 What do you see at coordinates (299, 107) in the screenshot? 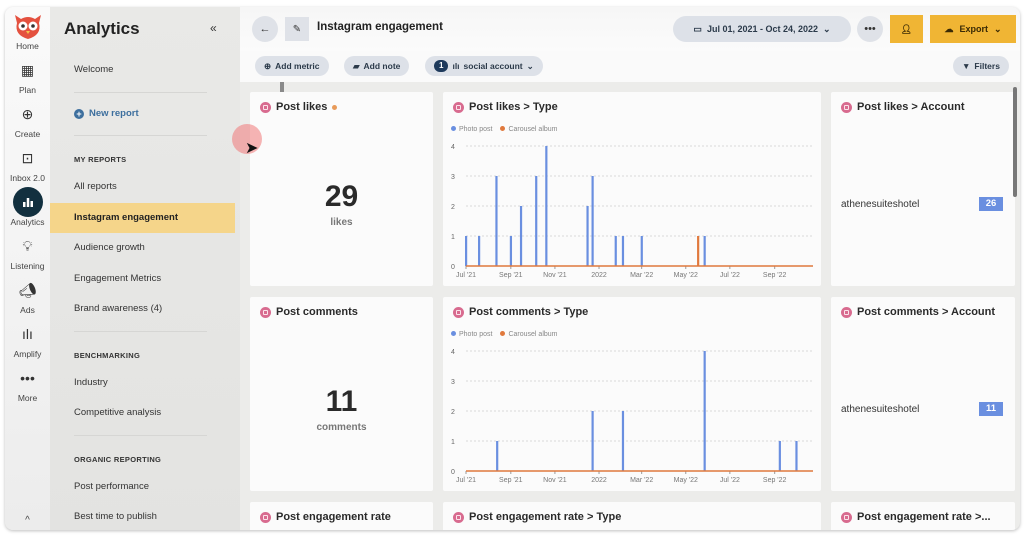
I see `card-title: Post likes` at bounding box center [299, 107].